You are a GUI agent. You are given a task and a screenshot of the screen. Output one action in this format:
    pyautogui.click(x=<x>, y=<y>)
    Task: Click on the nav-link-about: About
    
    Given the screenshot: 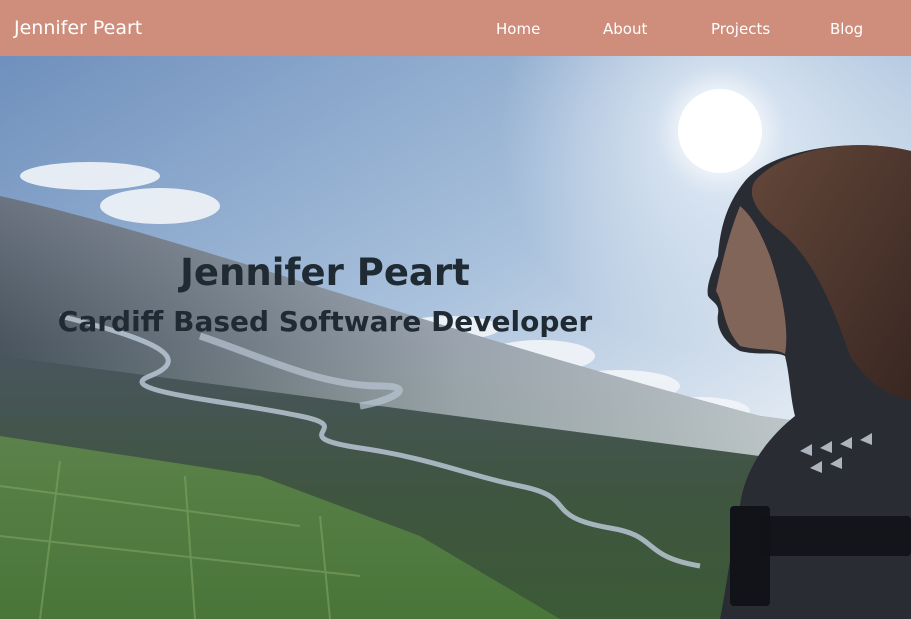 What is the action you would take?
    pyautogui.click(x=625, y=29)
    